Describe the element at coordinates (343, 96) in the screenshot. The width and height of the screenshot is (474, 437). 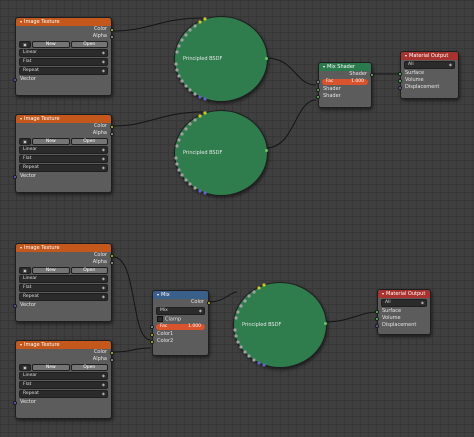
I see `input-shader-2: Shader` at that location.